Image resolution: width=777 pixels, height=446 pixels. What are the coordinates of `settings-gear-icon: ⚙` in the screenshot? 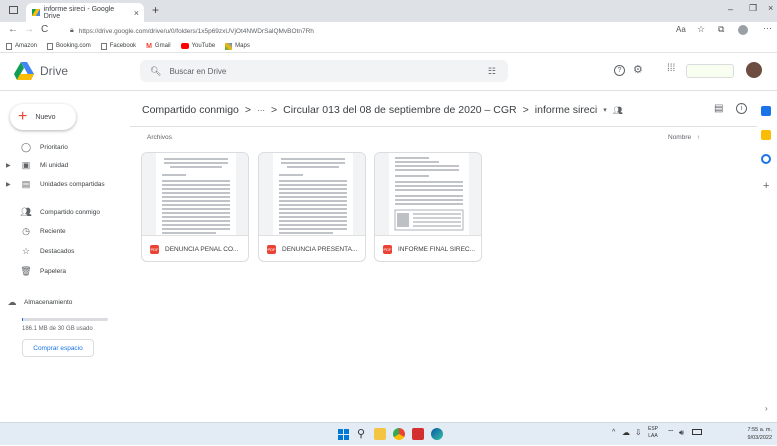 It's located at (638, 69).